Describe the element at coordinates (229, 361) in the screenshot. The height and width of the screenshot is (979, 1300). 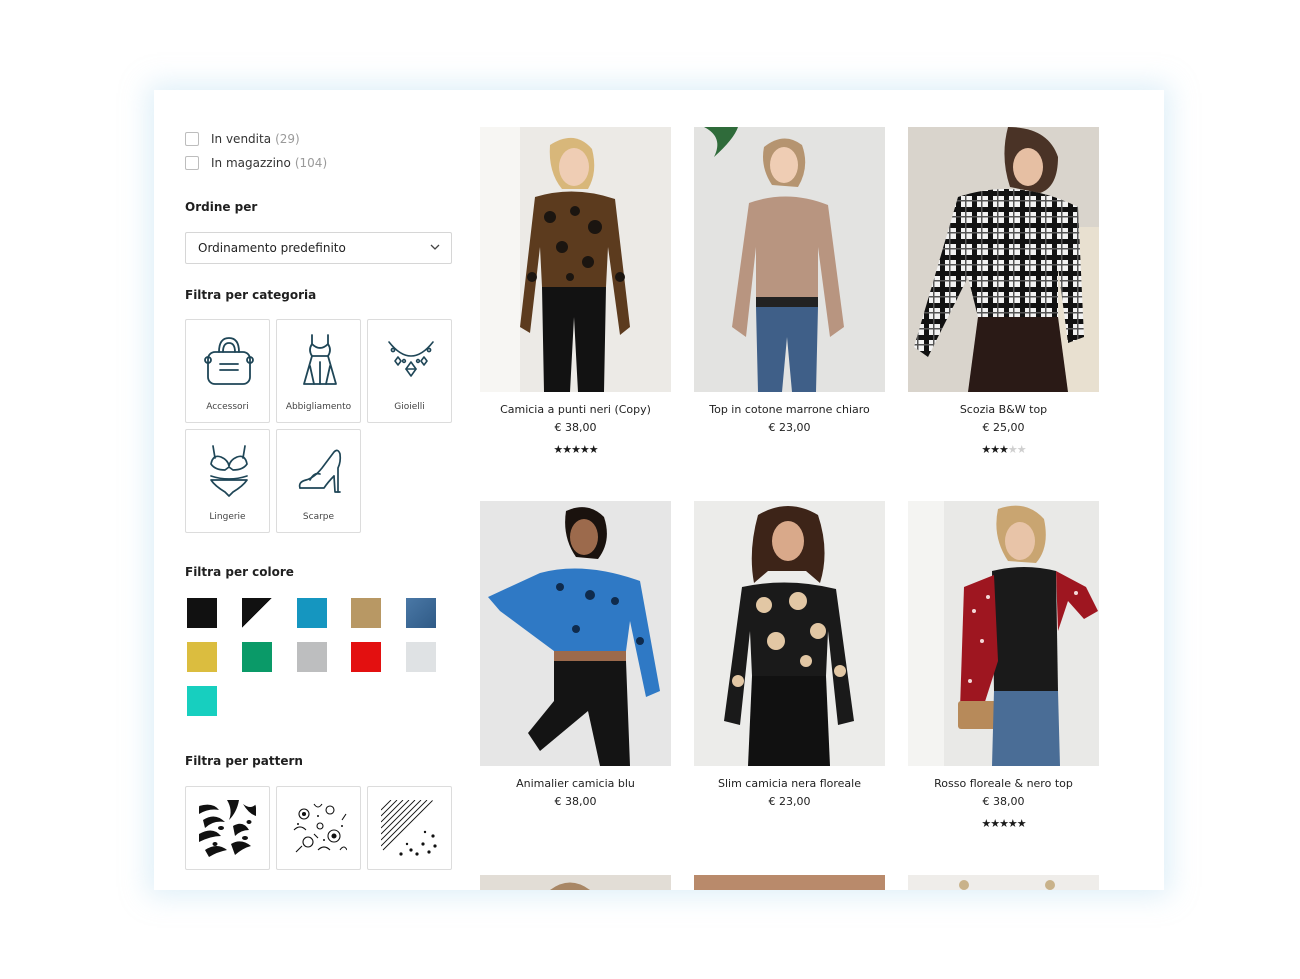
I see `handbag-icon` at that location.